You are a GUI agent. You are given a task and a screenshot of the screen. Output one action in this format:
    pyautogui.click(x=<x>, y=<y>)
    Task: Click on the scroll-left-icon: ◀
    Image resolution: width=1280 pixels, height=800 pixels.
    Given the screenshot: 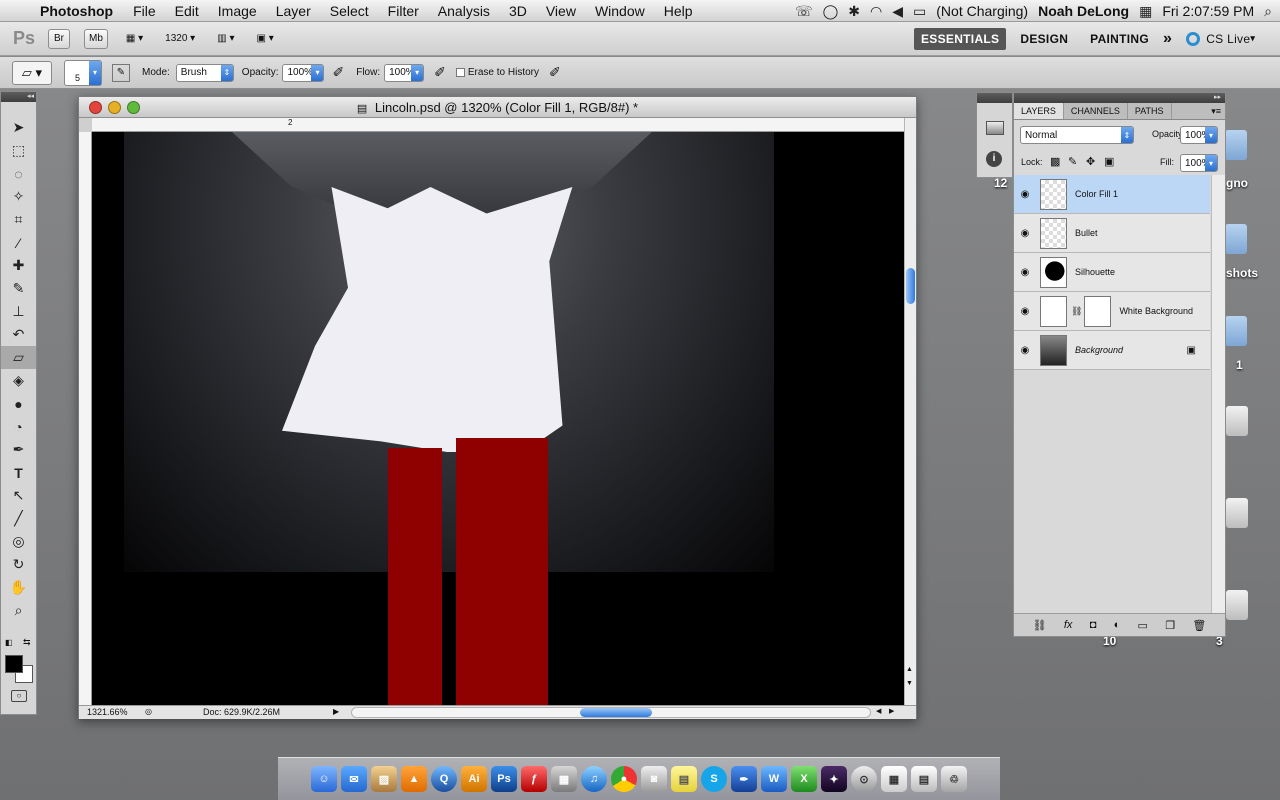 What is the action you would take?
    pyautogui.click(x=878, y=711)
    